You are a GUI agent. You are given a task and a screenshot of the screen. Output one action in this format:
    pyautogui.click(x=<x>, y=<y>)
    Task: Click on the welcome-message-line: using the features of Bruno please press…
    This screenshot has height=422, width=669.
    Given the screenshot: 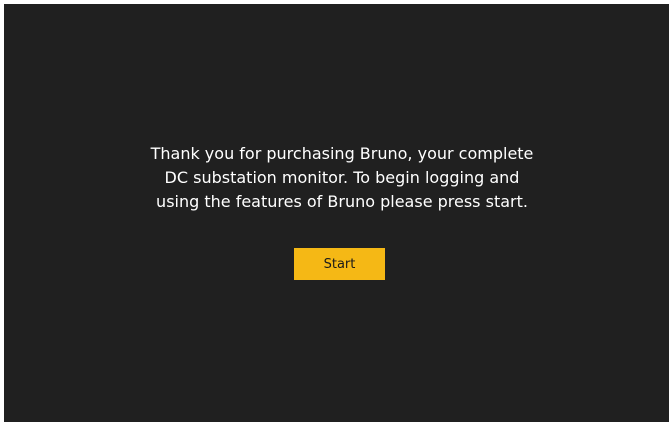 What is the action you would take?
    pyautogui.click(x=342, y=201)
    